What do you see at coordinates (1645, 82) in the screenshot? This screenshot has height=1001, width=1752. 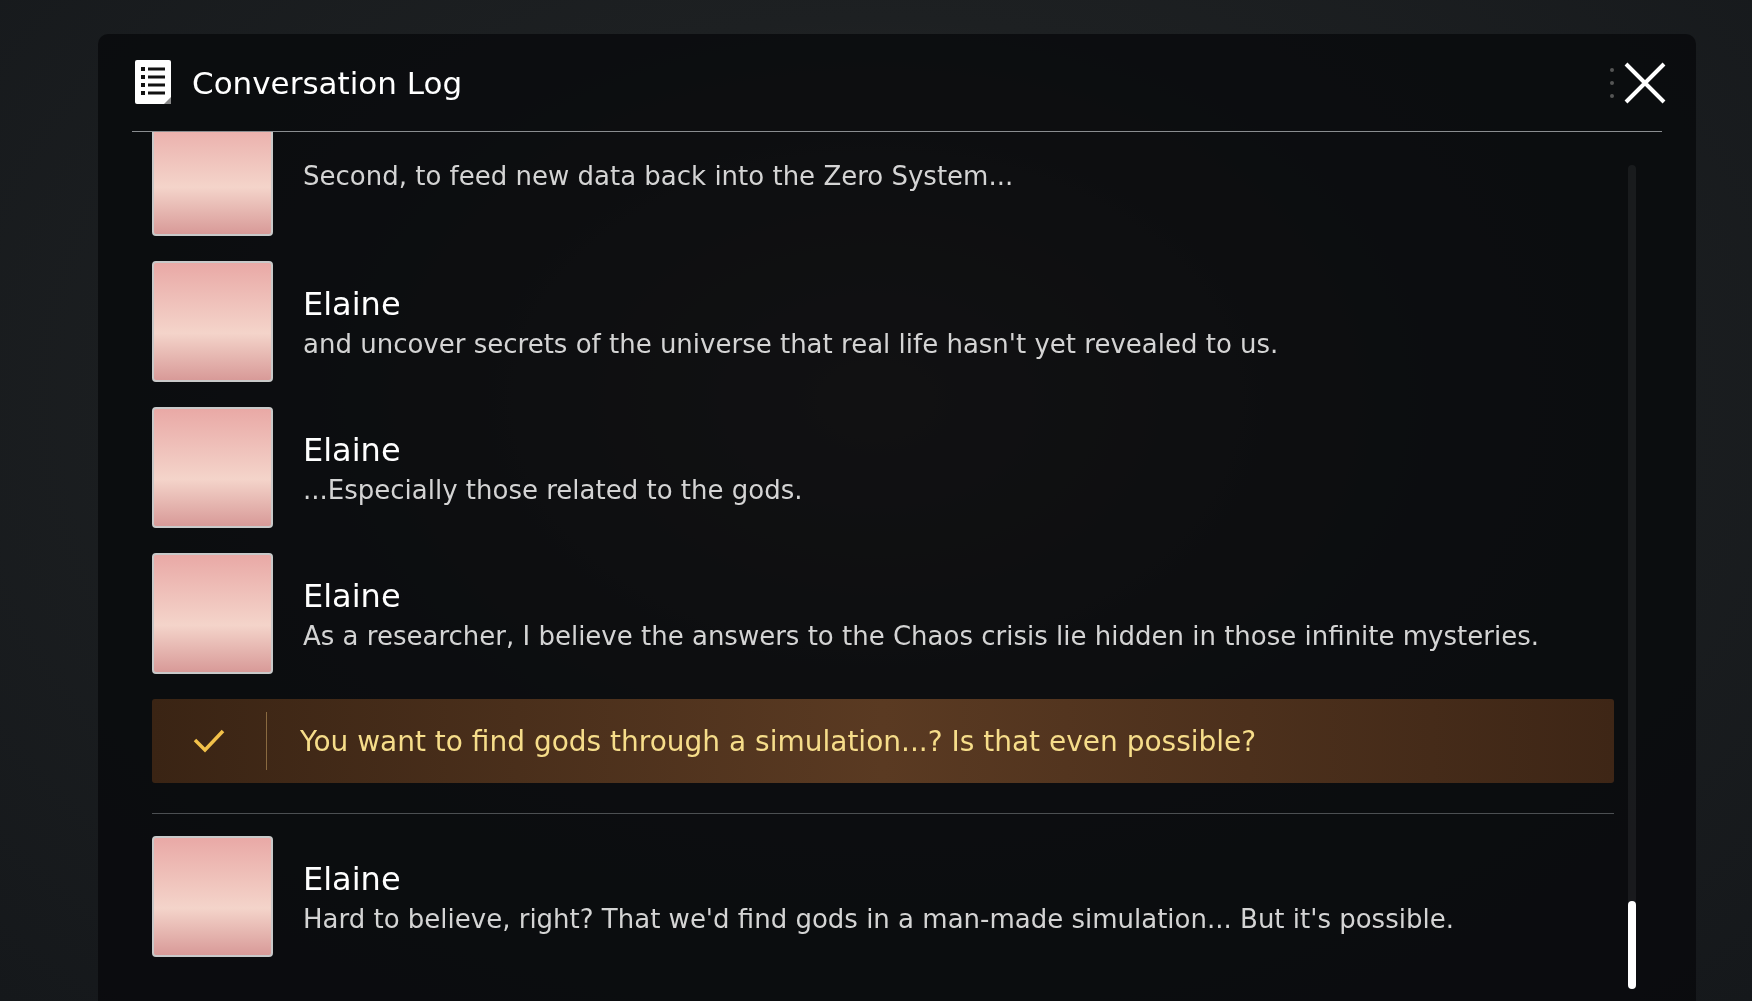 I see `close-icon` at bounding box center [1645, 82].